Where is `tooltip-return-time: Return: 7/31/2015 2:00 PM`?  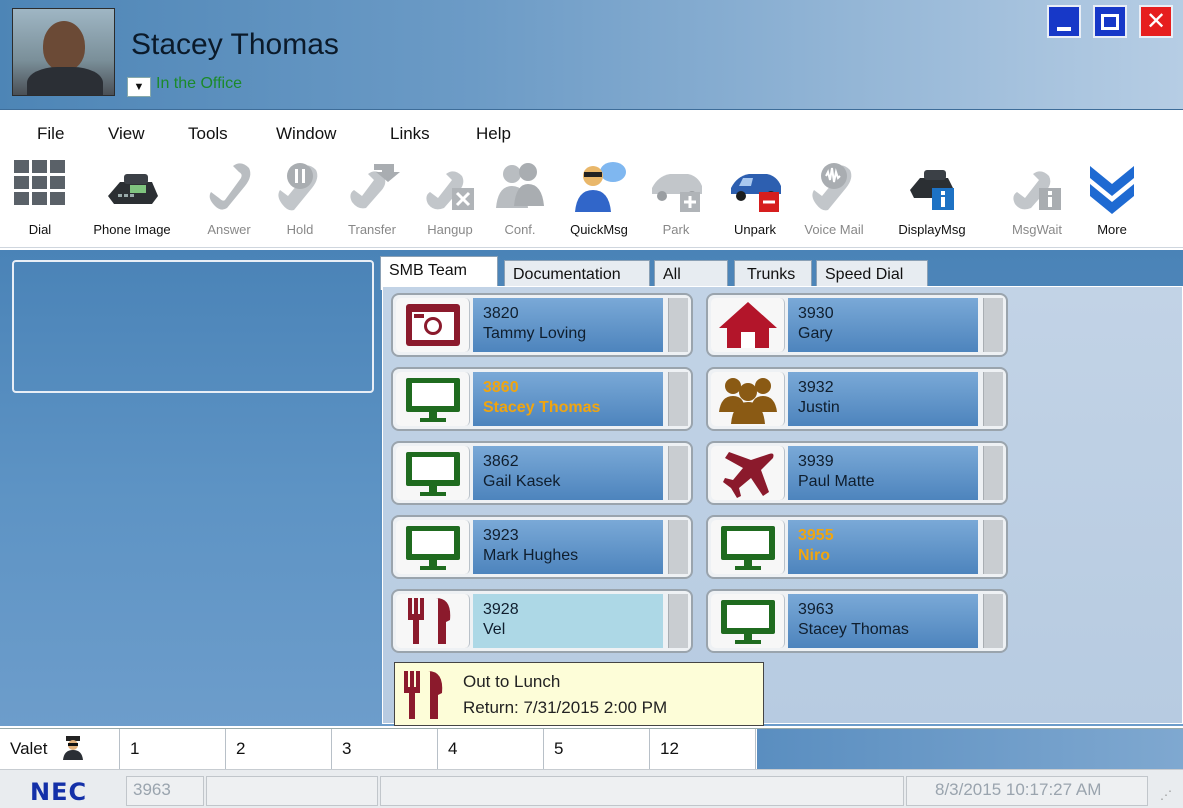 tooltip-return-time: Return: 7/31/2015 2:00 PM is located at coordinates (565, 707).